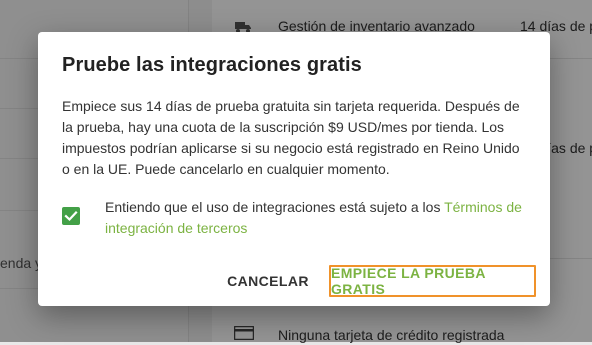  I want to click on checkmark-icon, so click(71, 216).